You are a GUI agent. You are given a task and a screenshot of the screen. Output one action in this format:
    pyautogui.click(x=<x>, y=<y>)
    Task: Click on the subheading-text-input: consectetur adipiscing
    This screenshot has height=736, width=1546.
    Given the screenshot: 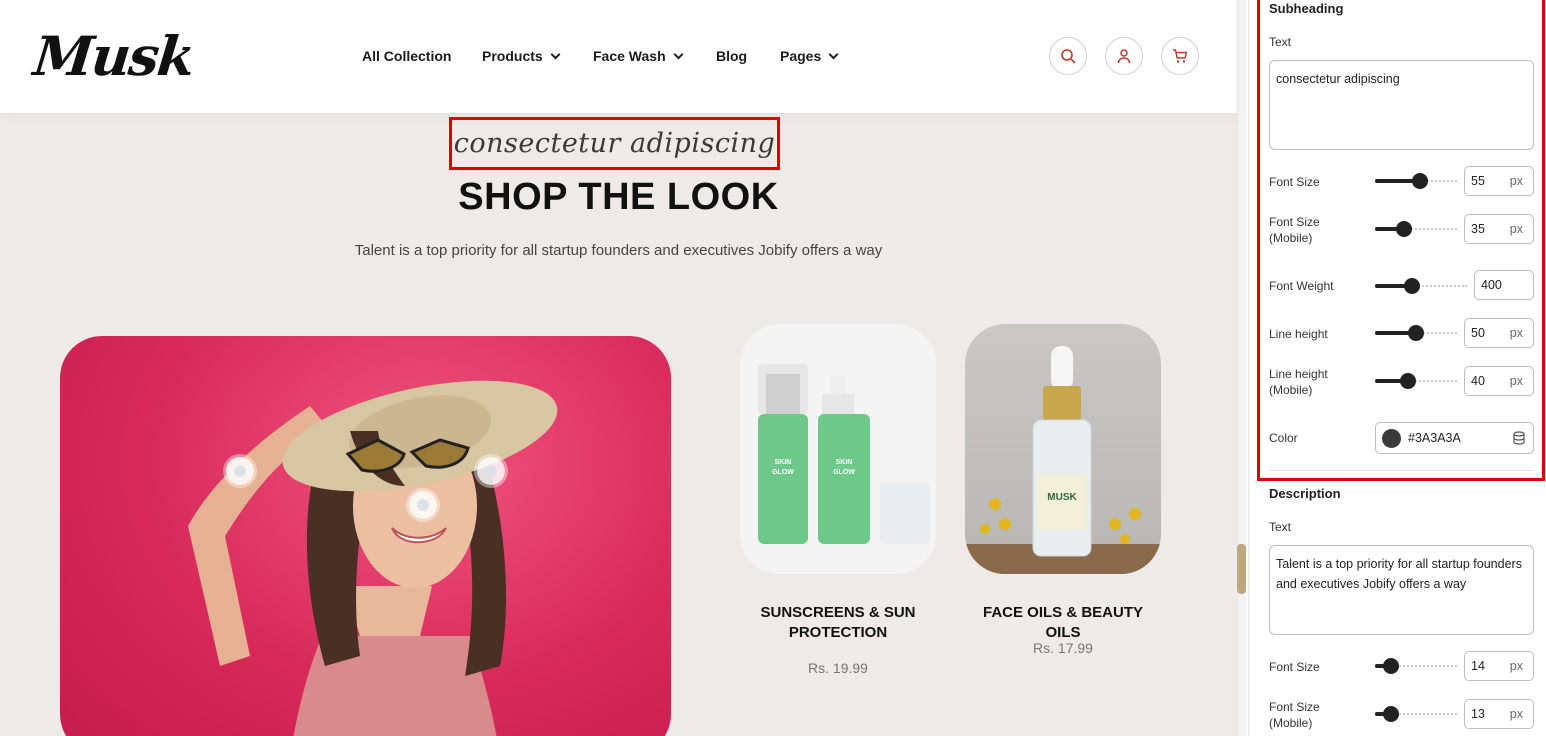 What is the action you would take?
    pyautogui.click(x=1401, y=105)
    